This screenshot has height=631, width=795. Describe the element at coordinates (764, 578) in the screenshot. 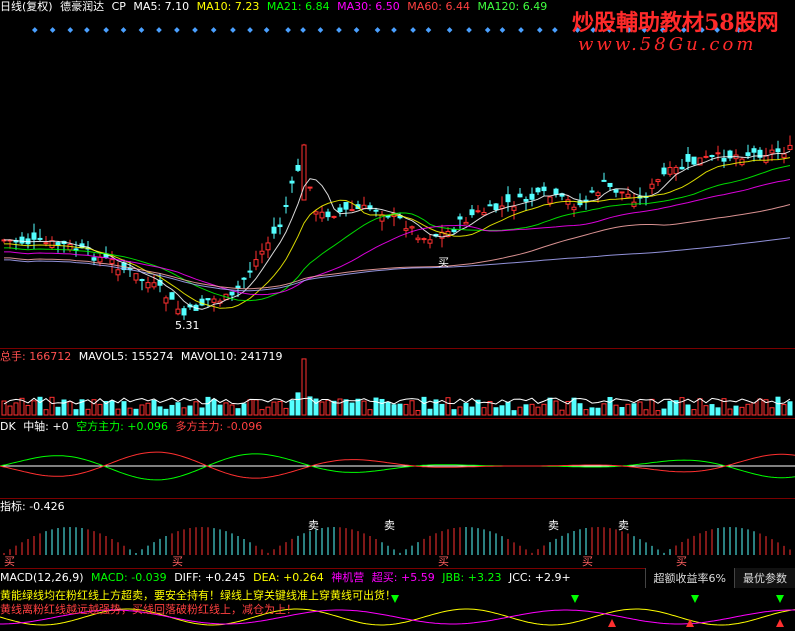

I see `tab-best-params: 最优参数` at that location.